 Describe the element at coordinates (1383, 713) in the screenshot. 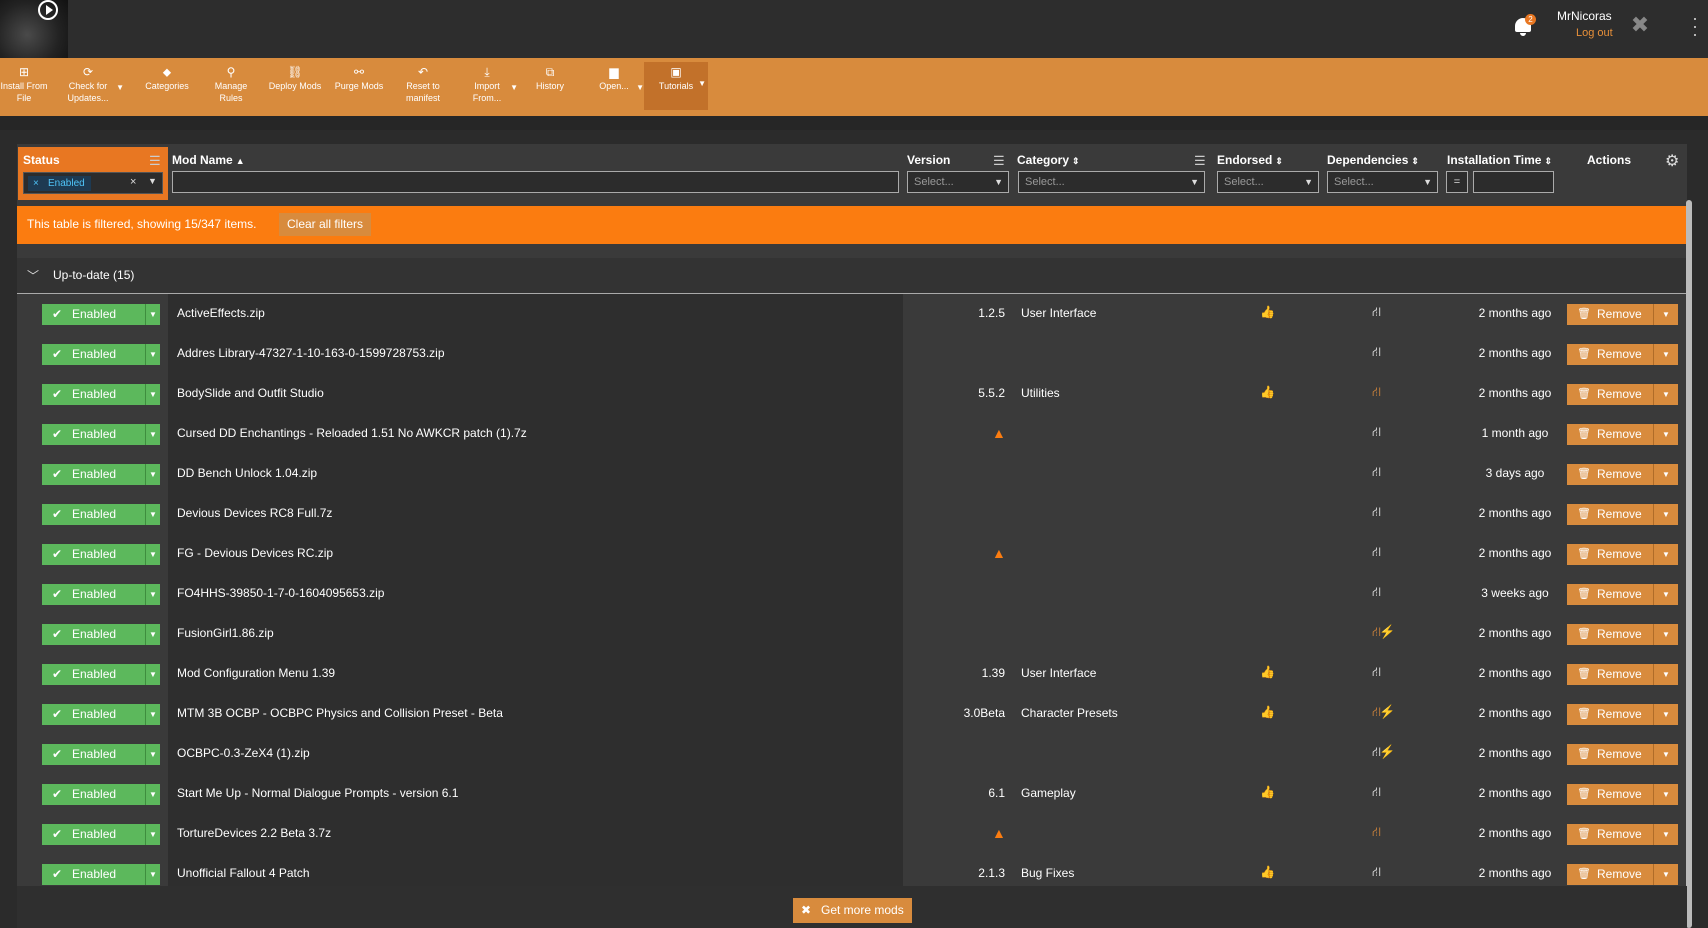

I see `dependencies-icon: ⛙⚡` at that location.